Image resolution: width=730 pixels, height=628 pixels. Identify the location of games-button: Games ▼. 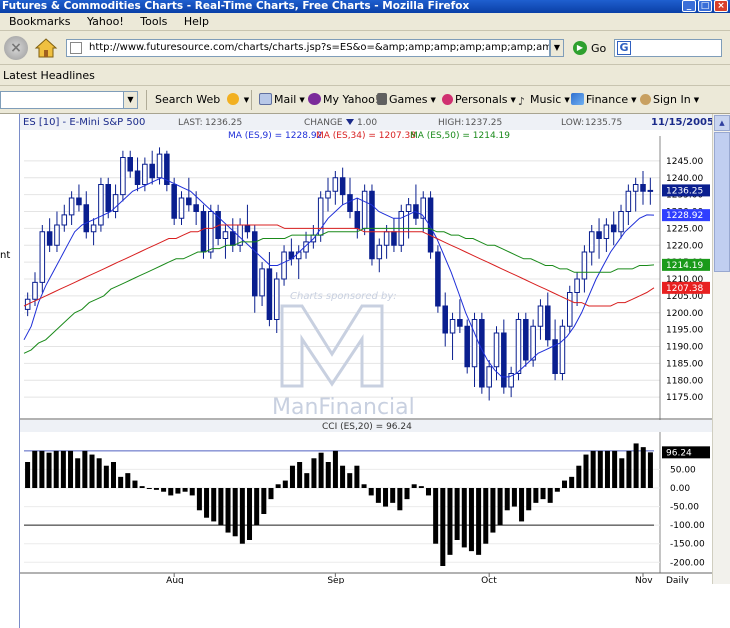
(406, 99).